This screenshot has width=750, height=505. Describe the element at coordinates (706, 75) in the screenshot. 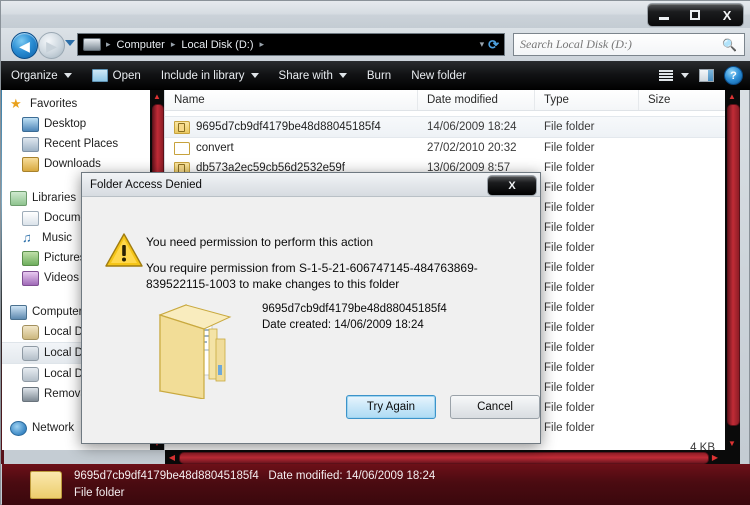

I see `preview-pane-icon` at that location.